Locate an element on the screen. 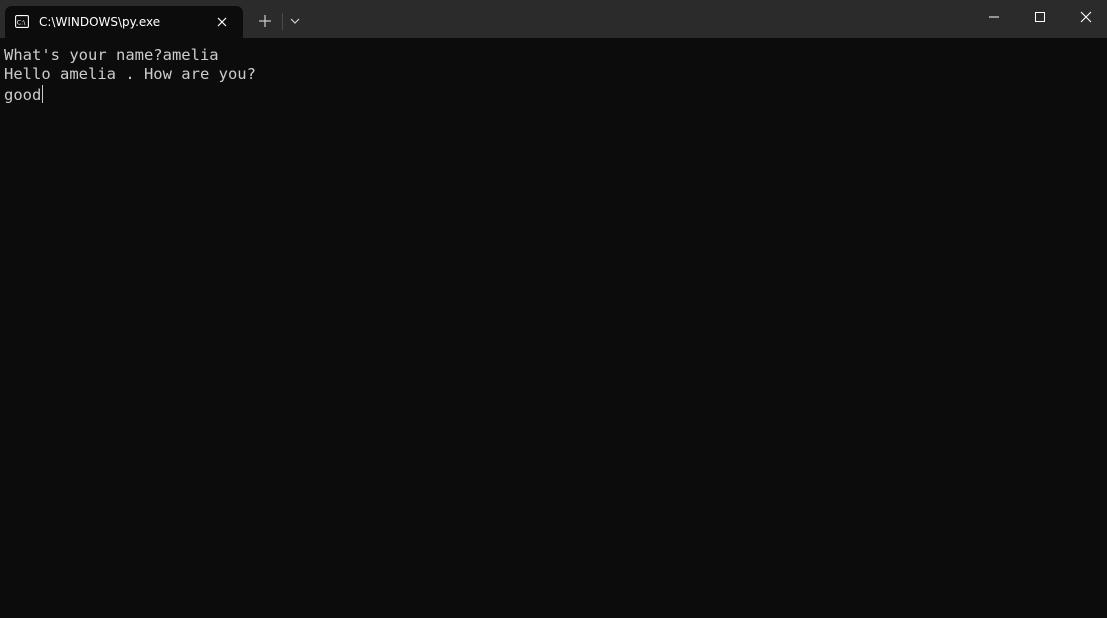 The width and height of the screenshot is (1107, 618). chevron-down-icon is located at coordinates (295, 21).